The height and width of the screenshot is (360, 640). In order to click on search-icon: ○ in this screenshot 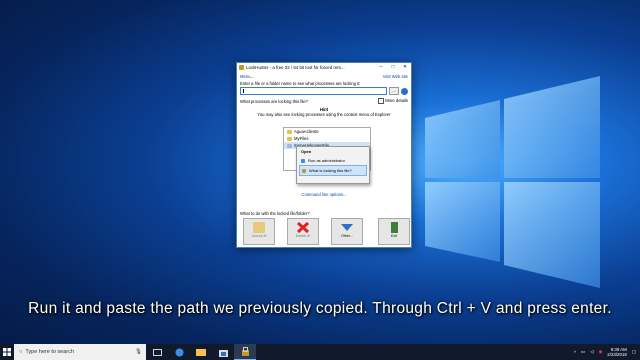, I will do `click(21, 352)`.